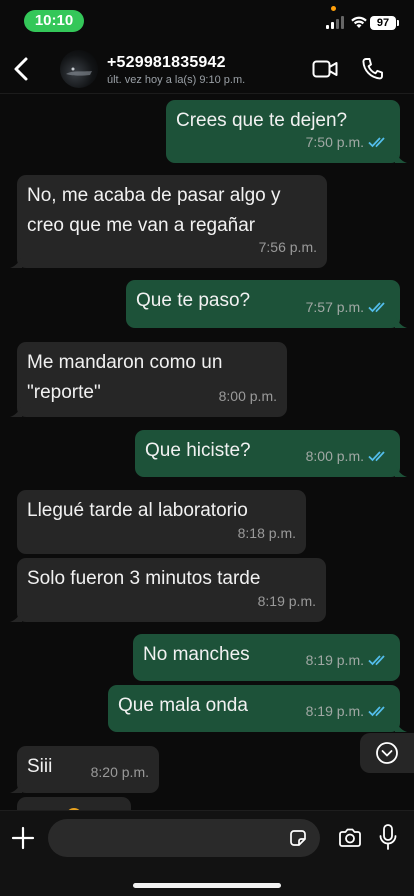 This screenshot has height=896, width=414. What do you see at coordinates (298, 838) in the screenshot?
I see `sticker-icon` at bounding box center [298, 838].